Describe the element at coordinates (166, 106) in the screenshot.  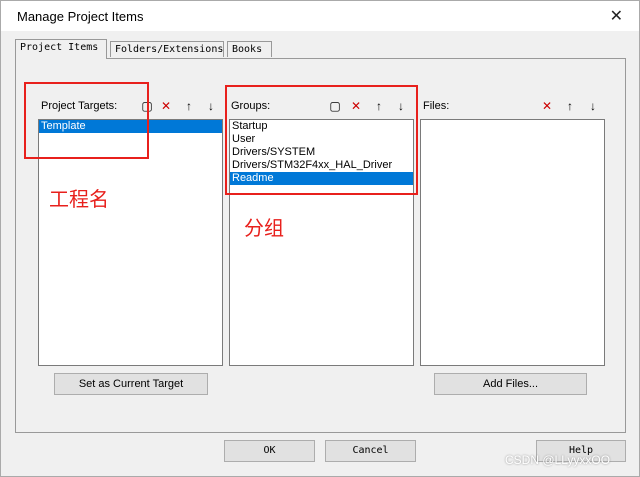
I see `delete-target-icon: ✕` at that location.